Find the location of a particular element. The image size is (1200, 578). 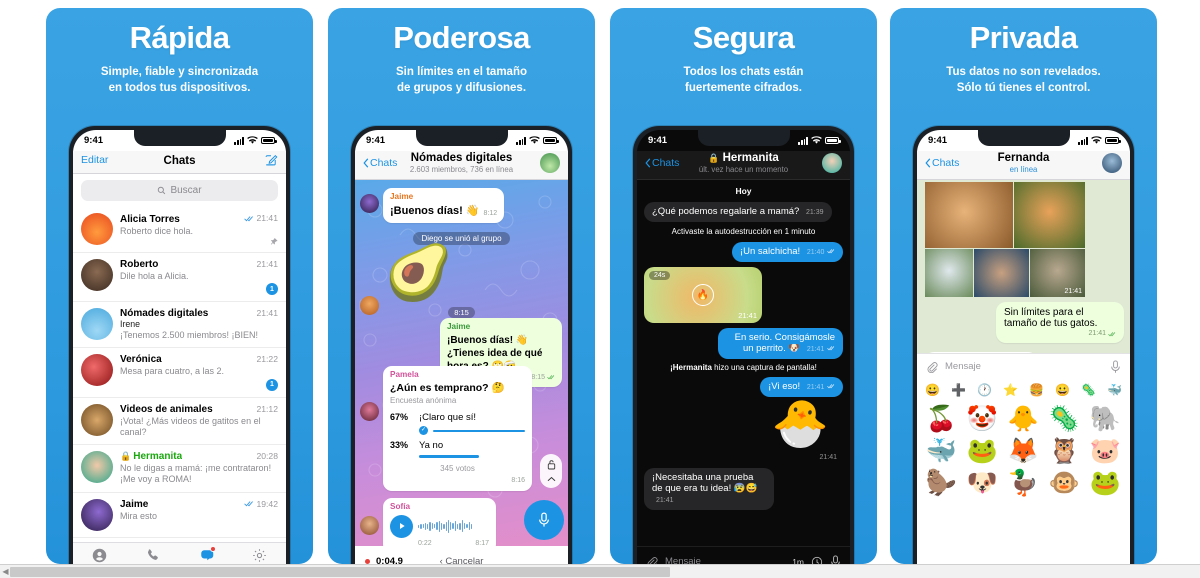

sticker-tab-recent: 🕐 is located at coordinates (984, 390).